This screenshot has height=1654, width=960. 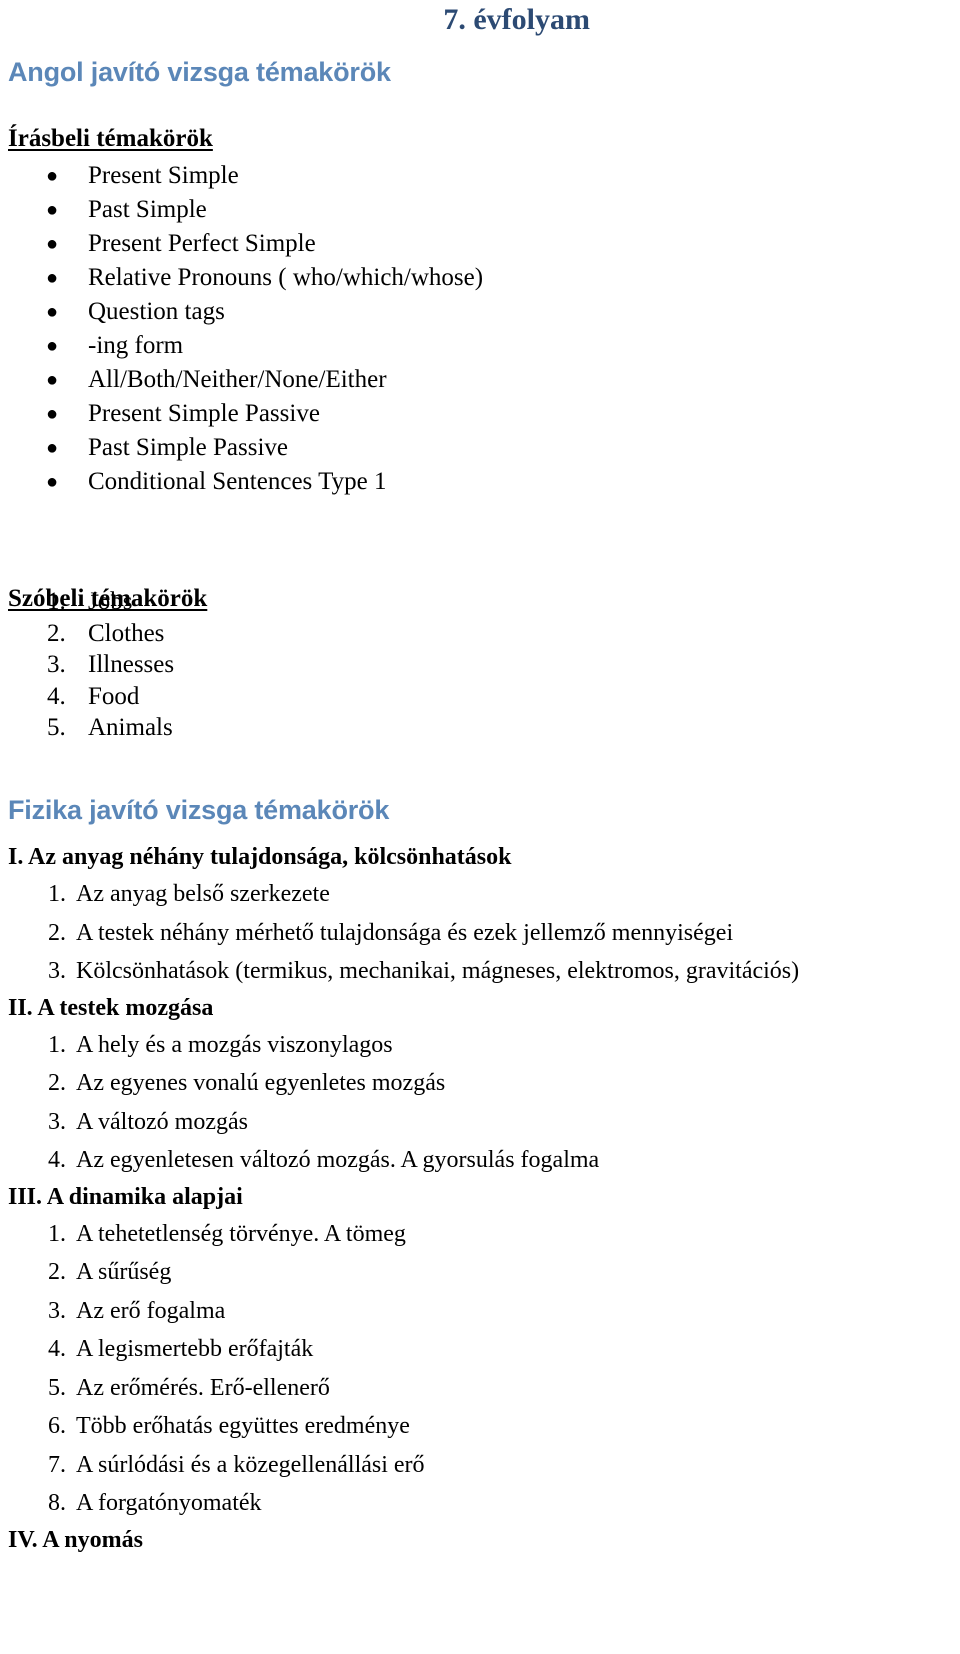 What do you see at coordinates (480, 1311) in the screenshot?
I see `list-item: 3. Az erő fogalma` at bounding box center [480, 1311].